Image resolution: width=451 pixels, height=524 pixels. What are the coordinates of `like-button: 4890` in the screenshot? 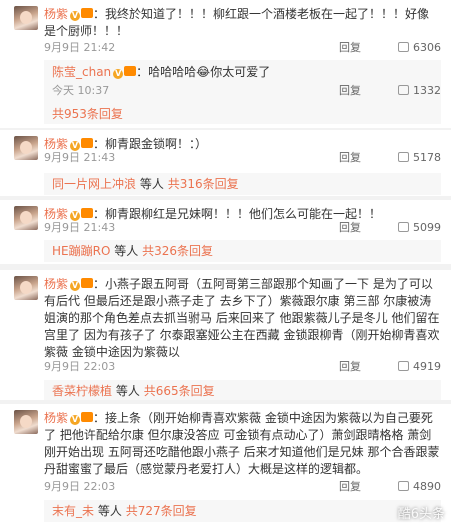 It's located at (419, 487).